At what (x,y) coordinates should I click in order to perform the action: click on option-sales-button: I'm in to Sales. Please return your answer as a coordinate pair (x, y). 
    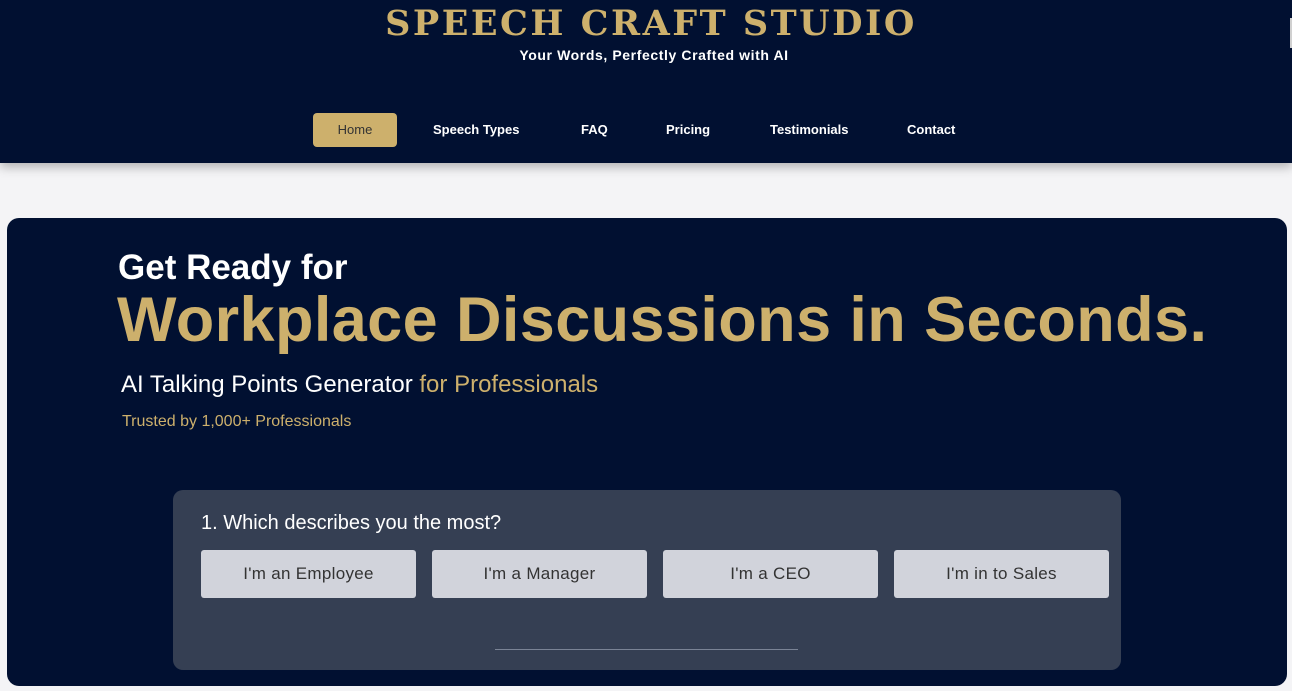
    Looking at the image, I should click on (1001, 574).